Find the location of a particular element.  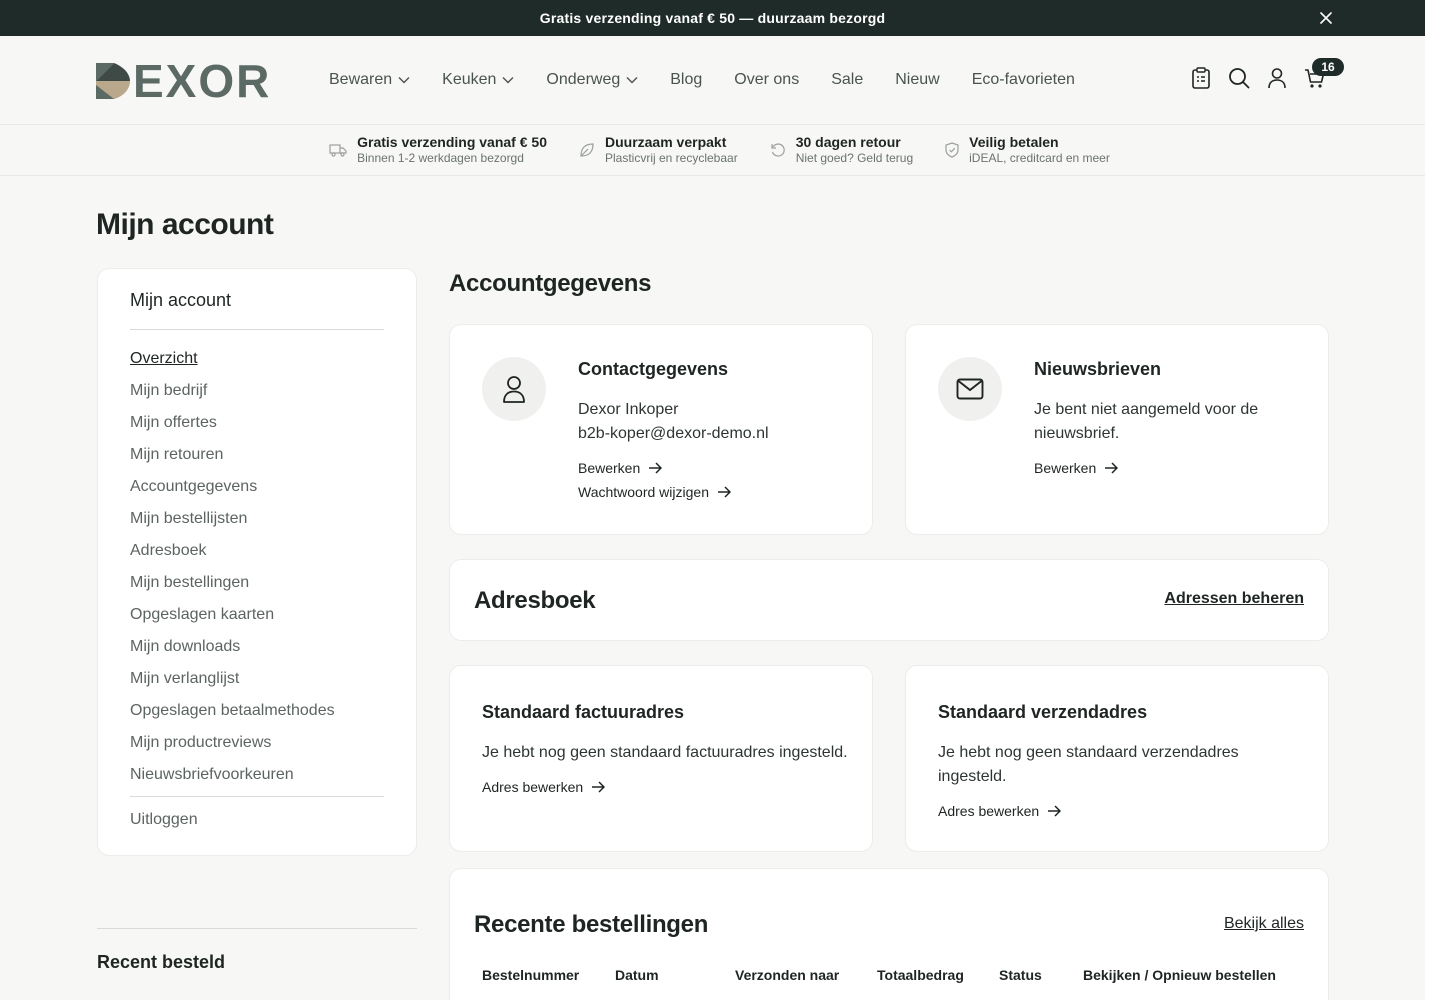

mail-icon is located at coordinates (970, 389).